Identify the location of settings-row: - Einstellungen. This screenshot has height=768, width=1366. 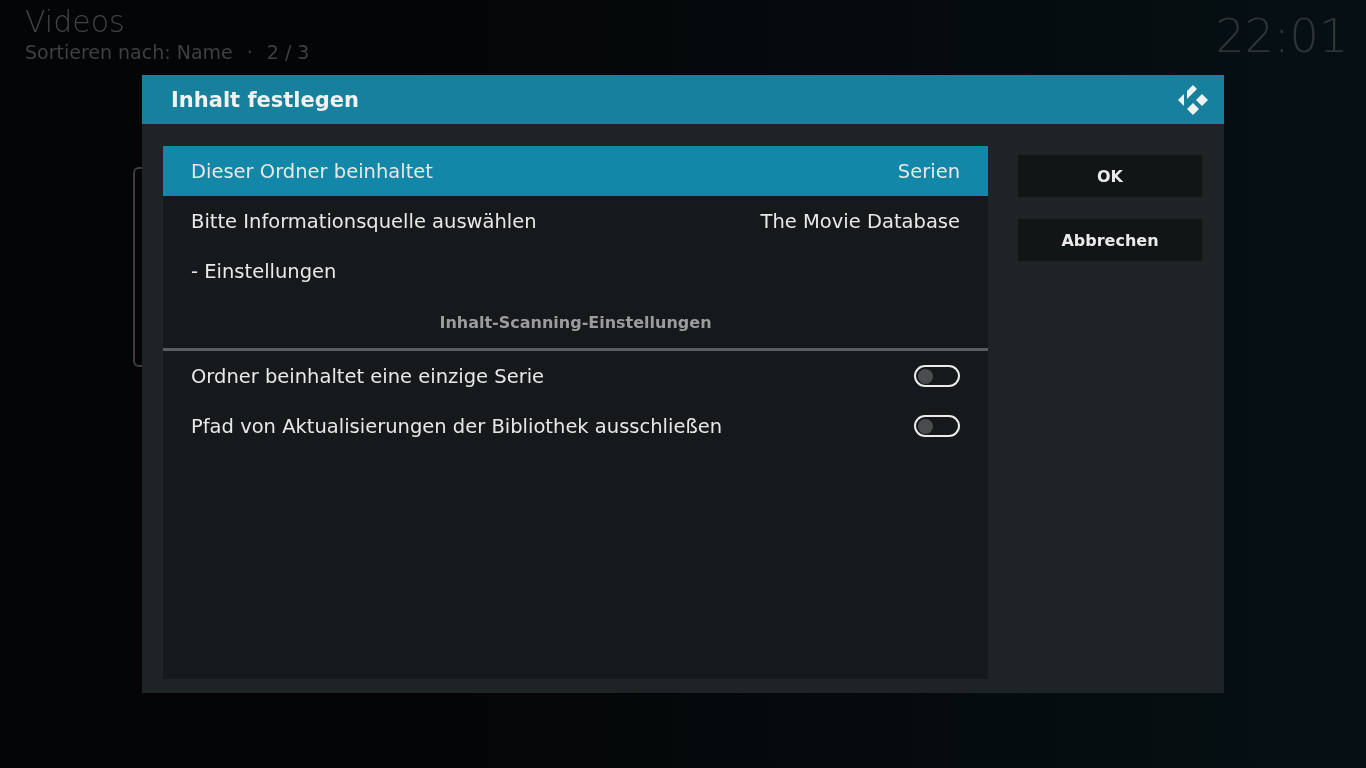
(575, 271).